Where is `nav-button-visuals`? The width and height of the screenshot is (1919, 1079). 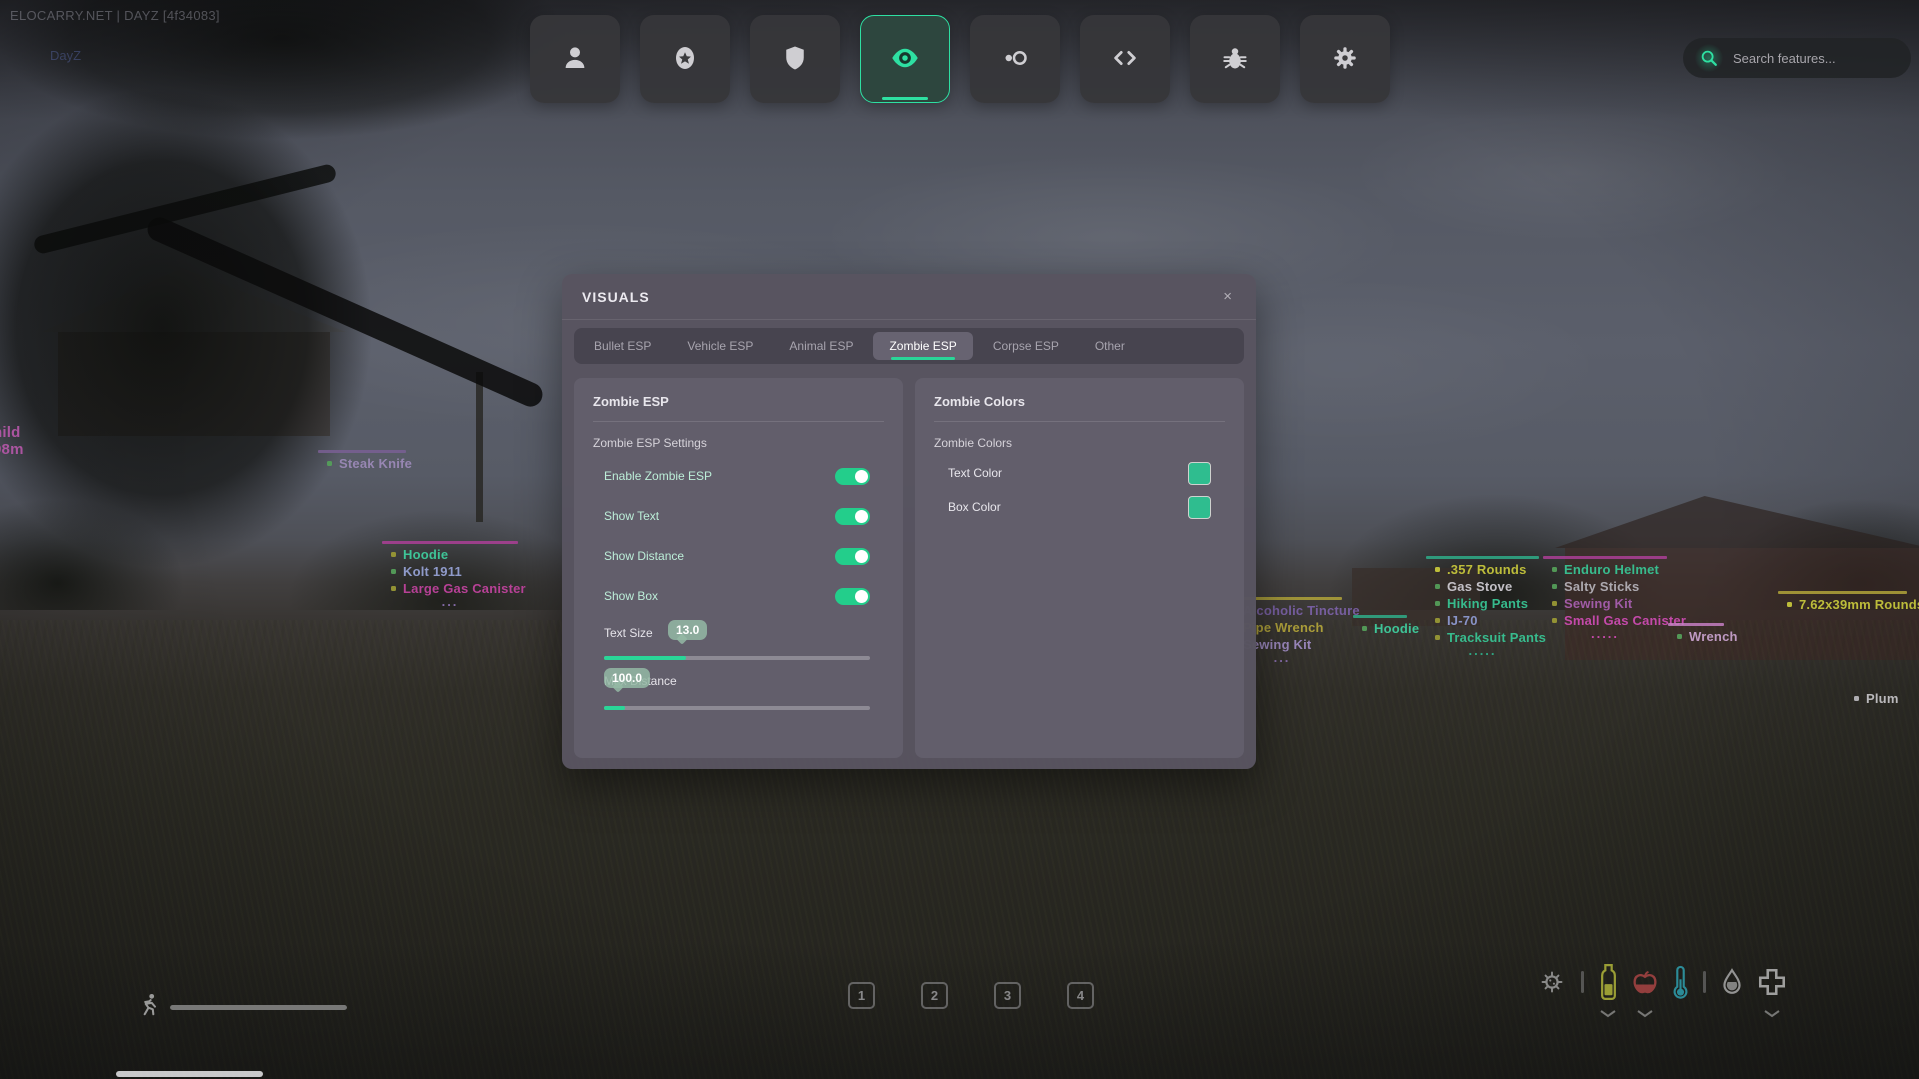
nav-button-visuals is located at coordinates (904, 59).